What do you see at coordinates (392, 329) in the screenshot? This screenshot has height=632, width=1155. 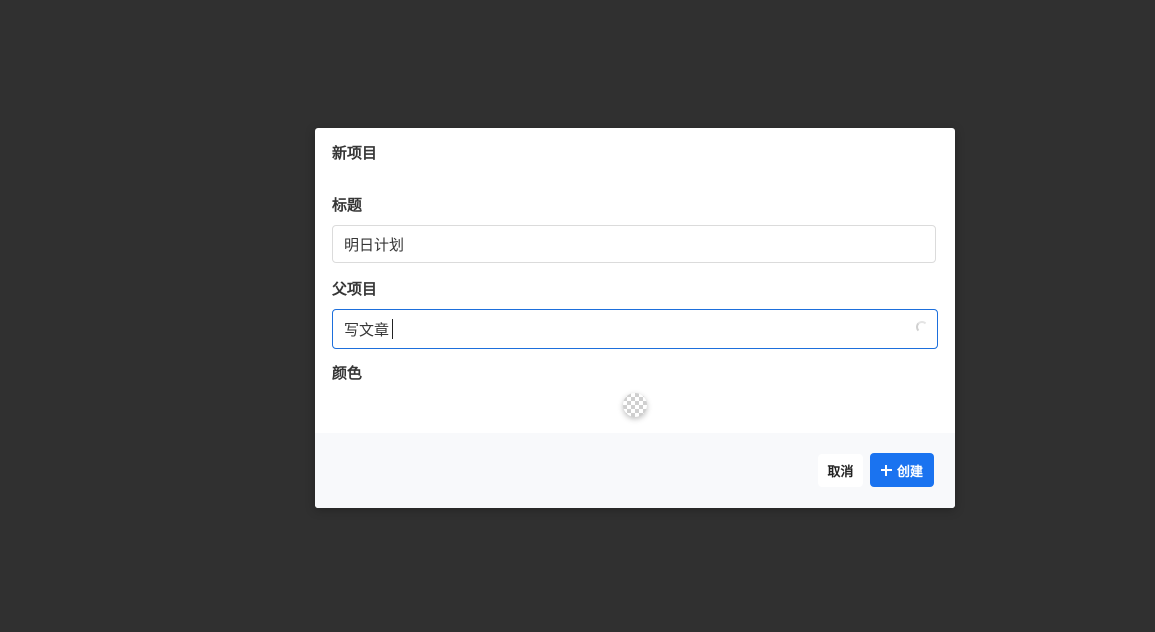 I see `text-caret` at bounding box center [392, 329].